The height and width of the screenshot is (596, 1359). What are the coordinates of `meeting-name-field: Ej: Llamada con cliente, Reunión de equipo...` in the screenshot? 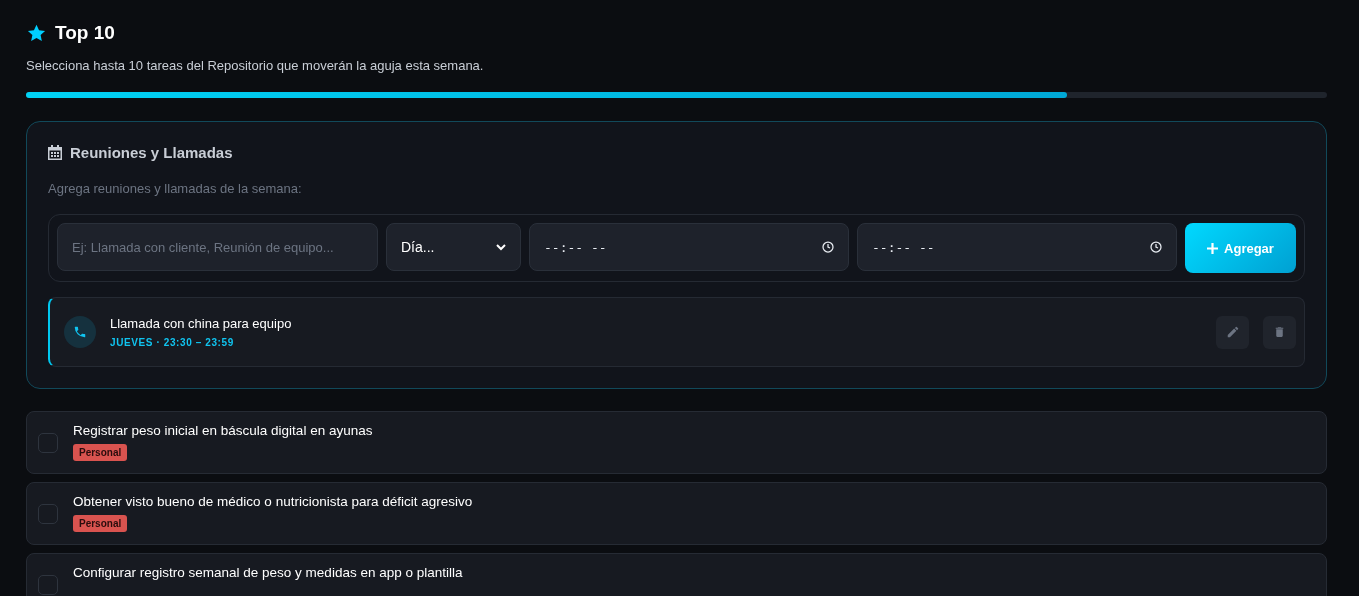 It's located at (217, 247).